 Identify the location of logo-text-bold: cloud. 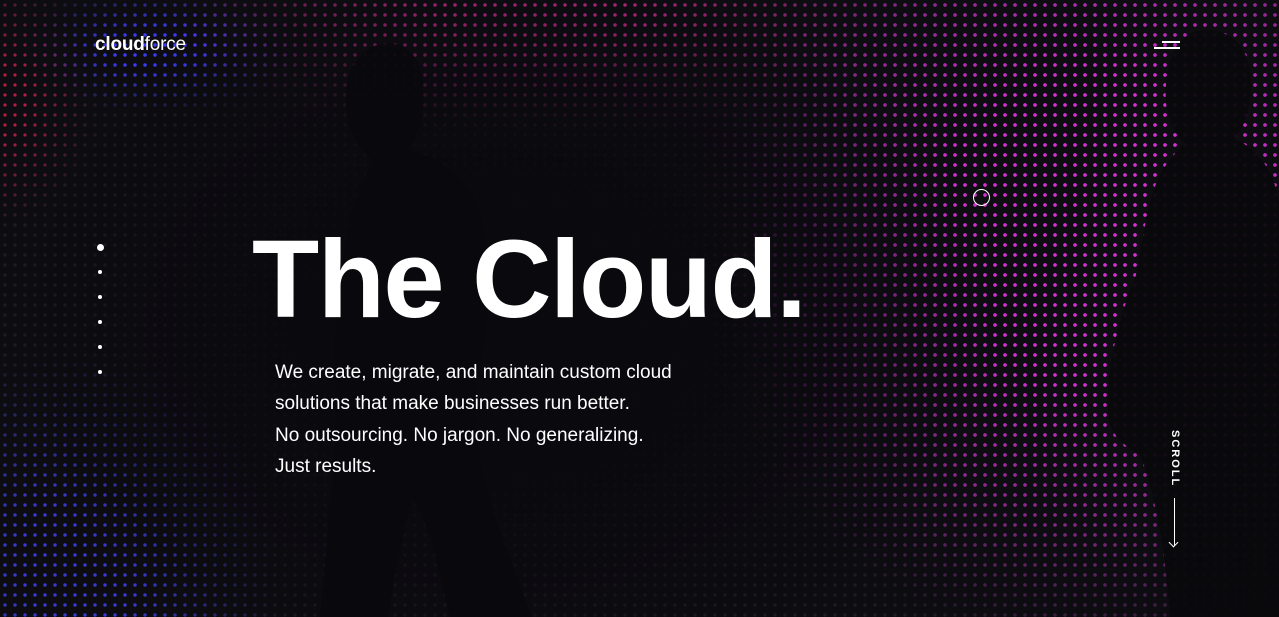
(120, 44).